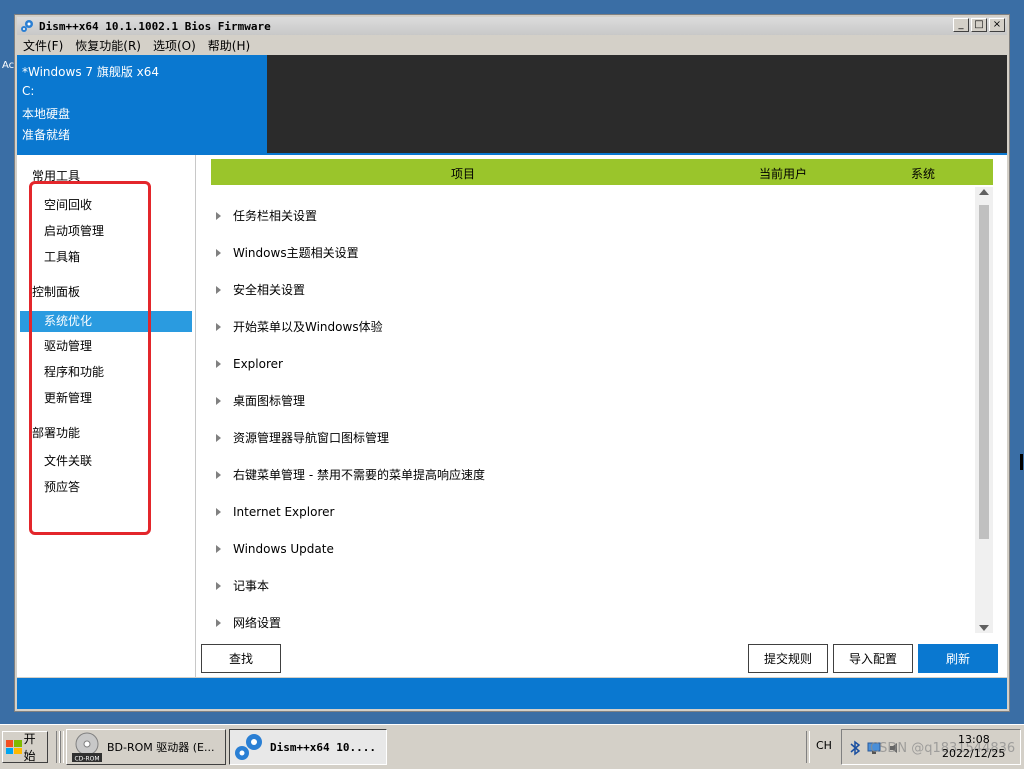 This screenshot has height=769, width=1024. What do you see at coordinates (824, 745) in the screenshot?
I see `language-indicator: CH` at bounding box center [824, 745].